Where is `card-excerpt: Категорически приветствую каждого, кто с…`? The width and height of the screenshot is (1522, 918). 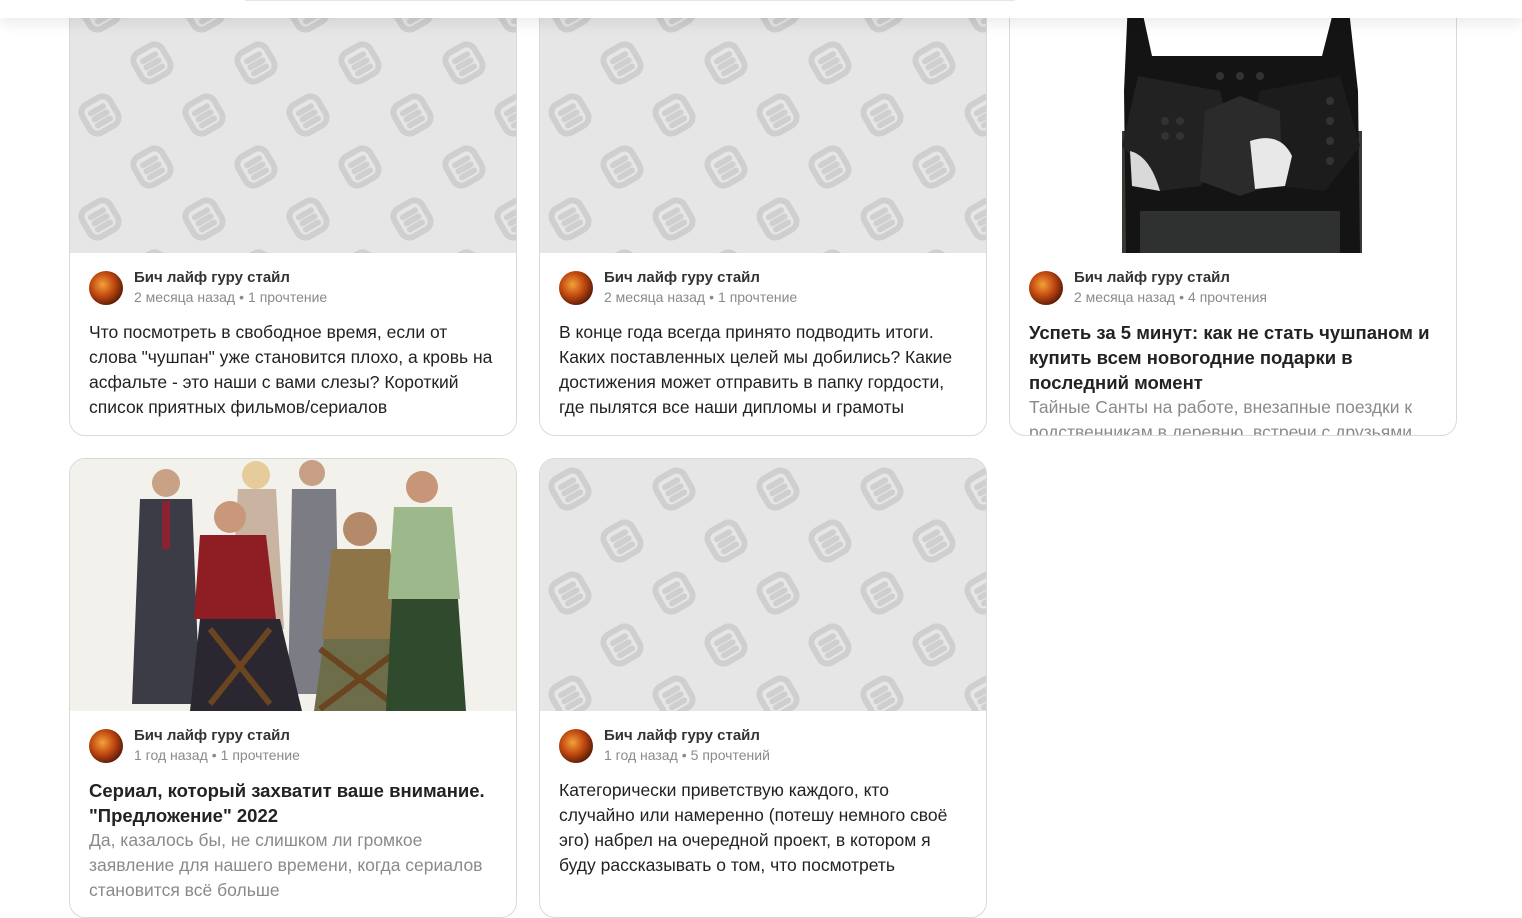 card-excerpt: Категорически приветствую каждого, кто с… is located at coordinates (764, 828).